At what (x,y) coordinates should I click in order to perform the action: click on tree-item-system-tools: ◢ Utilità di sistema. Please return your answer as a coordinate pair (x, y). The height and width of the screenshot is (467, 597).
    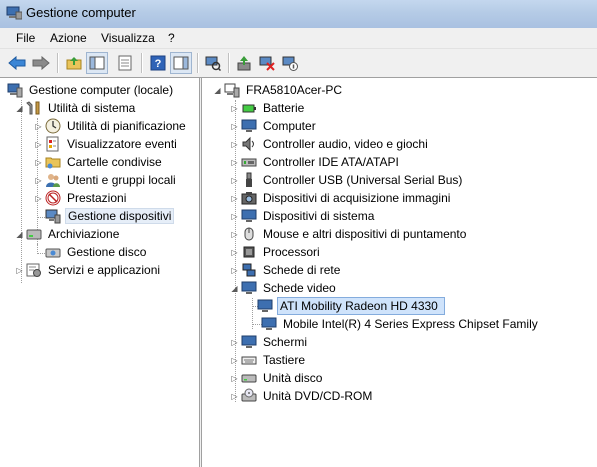
    Looking at the image, I should click on (76, 108).